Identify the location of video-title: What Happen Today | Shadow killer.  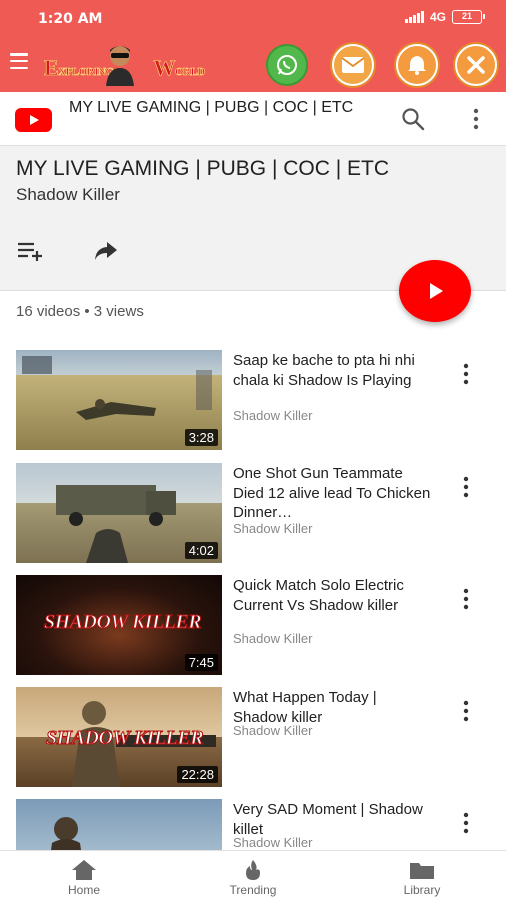
(333, 707).